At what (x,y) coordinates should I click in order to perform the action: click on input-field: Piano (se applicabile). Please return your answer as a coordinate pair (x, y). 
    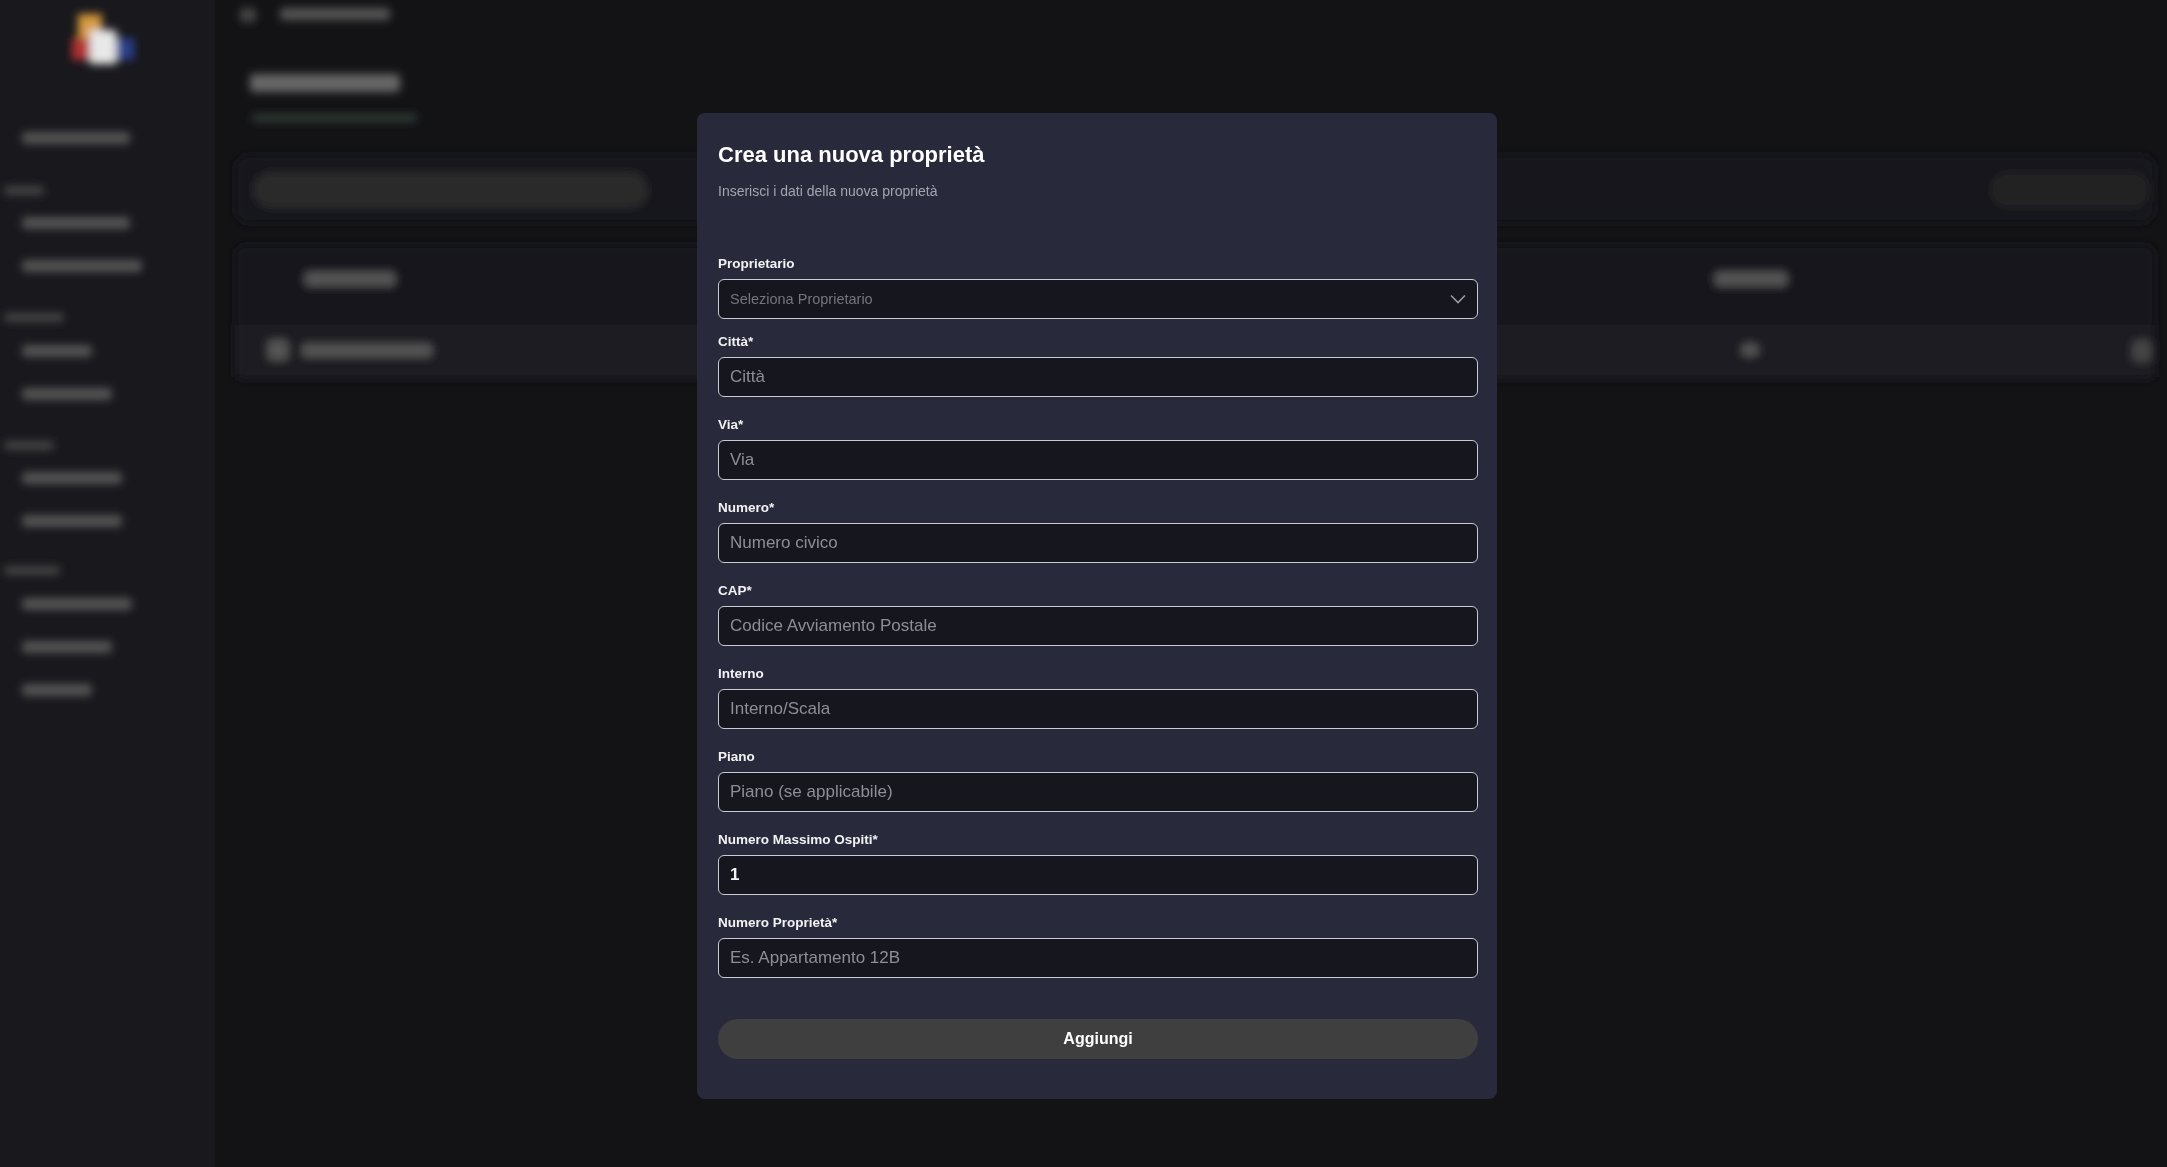
    Looking at the image, I should click on (1098, 792).